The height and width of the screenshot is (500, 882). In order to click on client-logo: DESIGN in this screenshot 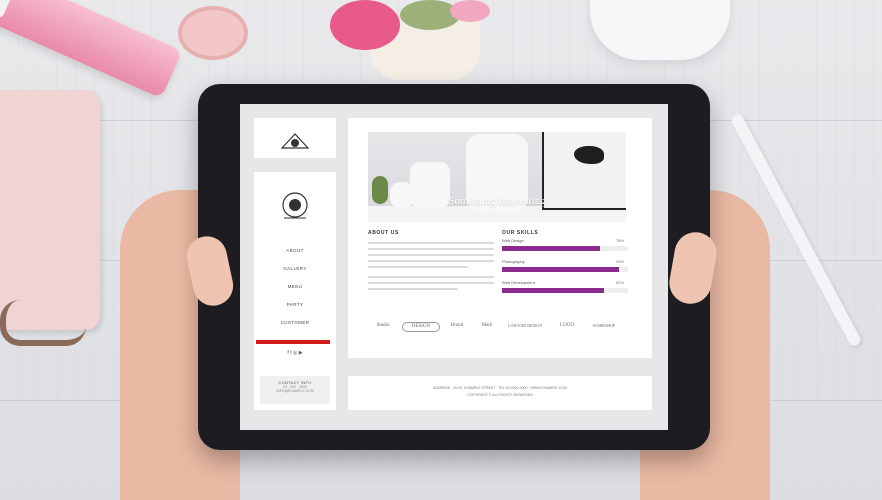, I will do `click(421, 327)`.